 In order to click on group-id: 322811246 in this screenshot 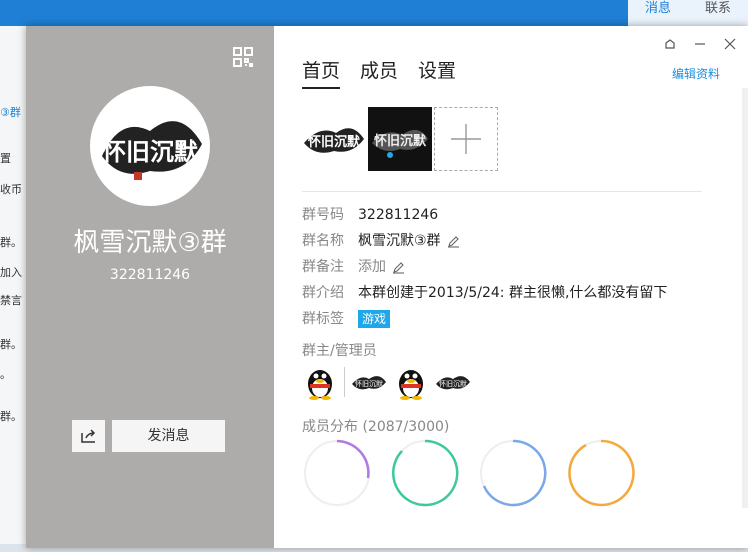, I will do `click(150, 275)`.